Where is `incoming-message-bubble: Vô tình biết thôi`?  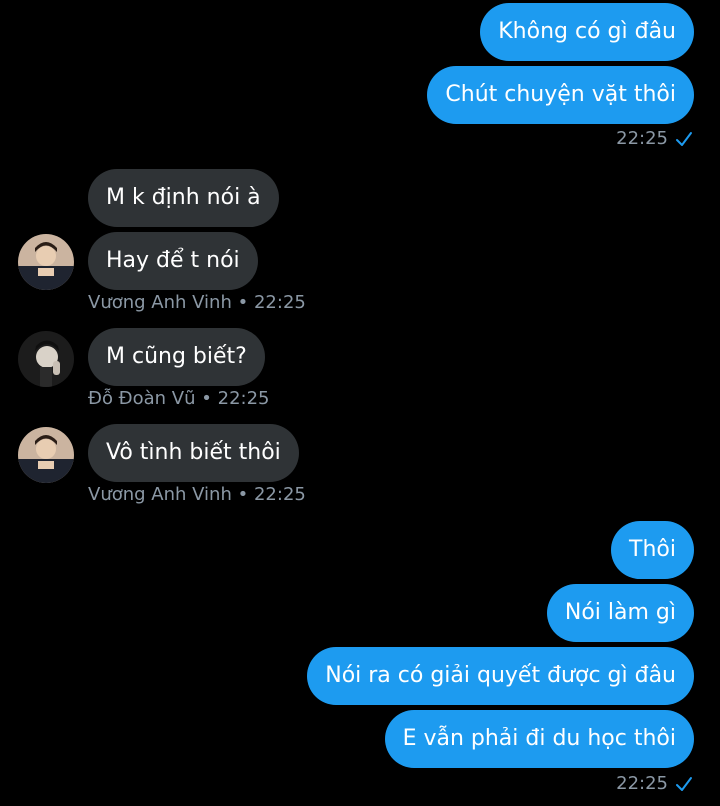 incoming-message-bubble: Vô tình biết thôi is located at coordinates (193, 453).